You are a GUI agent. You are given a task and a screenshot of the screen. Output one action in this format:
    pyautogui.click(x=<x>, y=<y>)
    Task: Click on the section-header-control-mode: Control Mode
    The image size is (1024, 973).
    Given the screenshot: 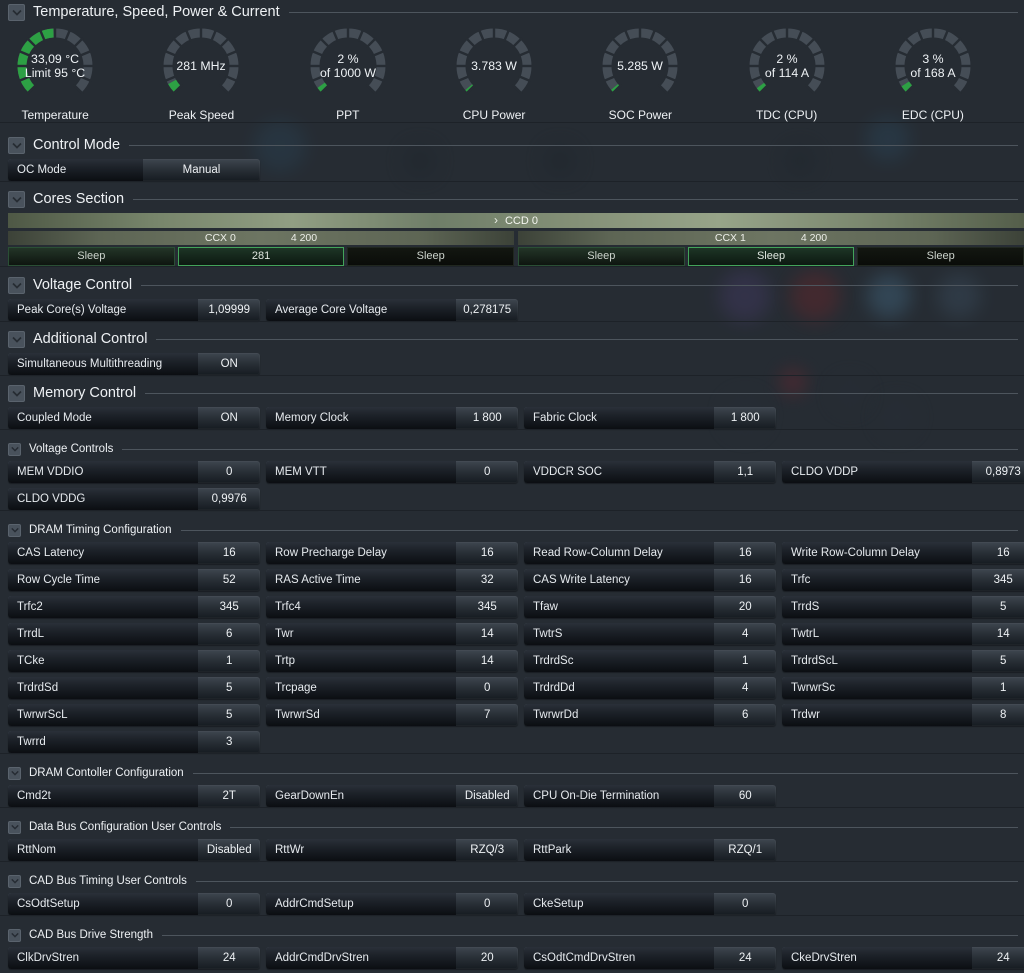 What is the action you would take?
    pyautogui.click(x=512, y=145)
    